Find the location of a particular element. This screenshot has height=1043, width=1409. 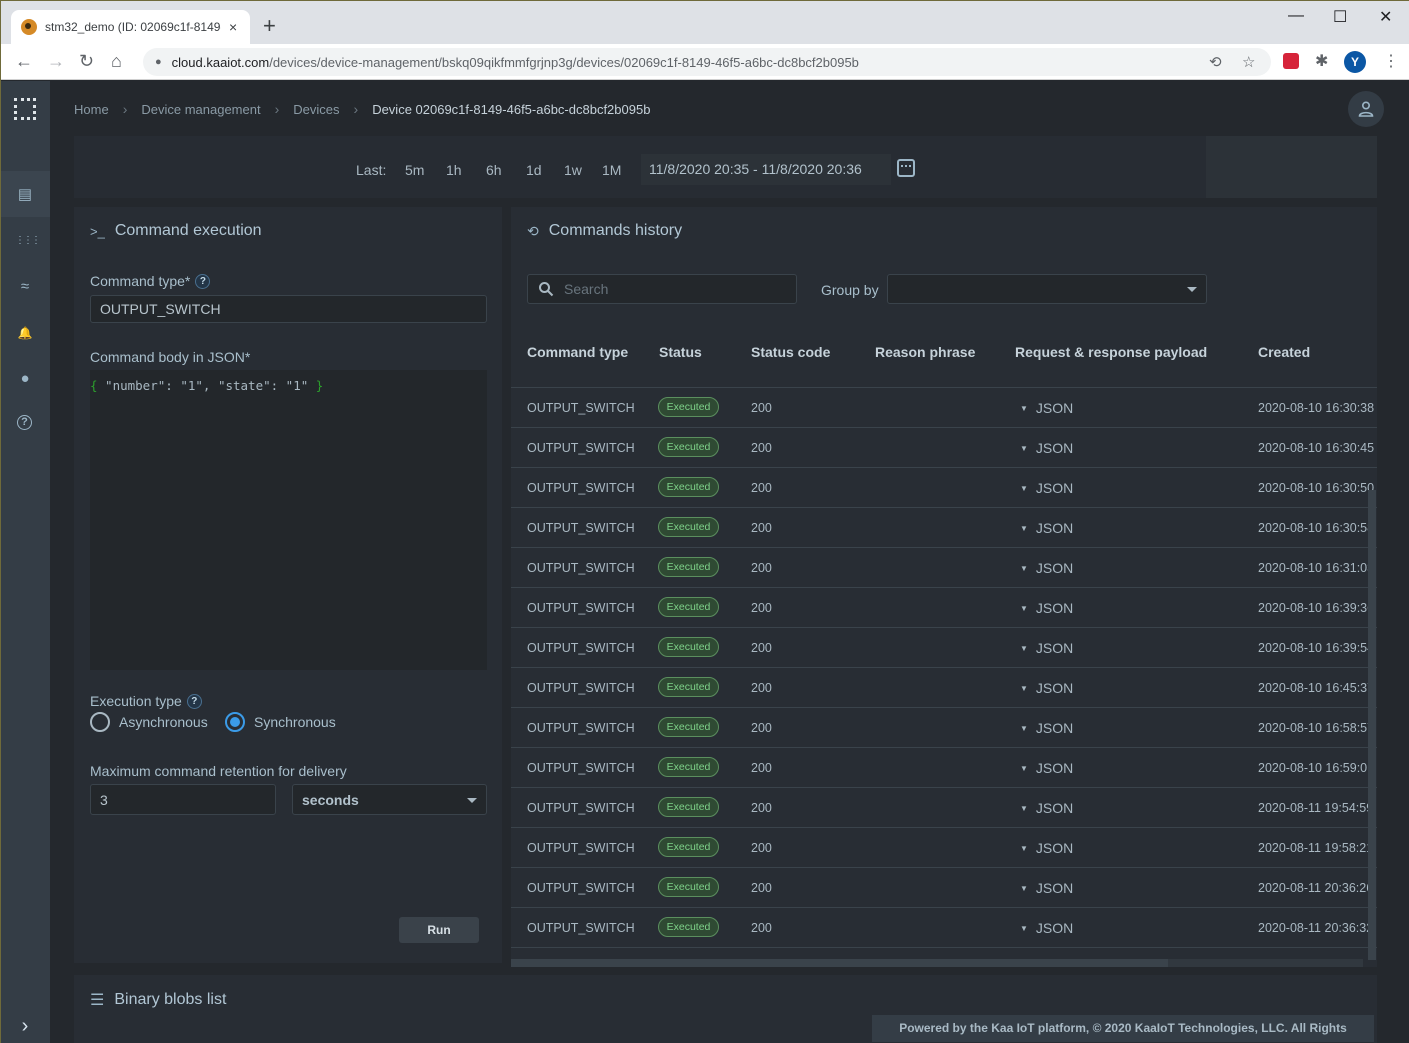

kaa-logo-icon is located at coordinates (25, 109).